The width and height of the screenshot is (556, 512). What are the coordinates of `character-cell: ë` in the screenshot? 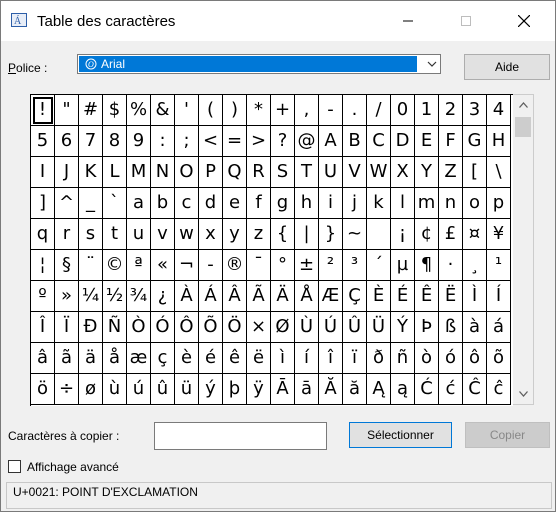 It's located at (259, 358).